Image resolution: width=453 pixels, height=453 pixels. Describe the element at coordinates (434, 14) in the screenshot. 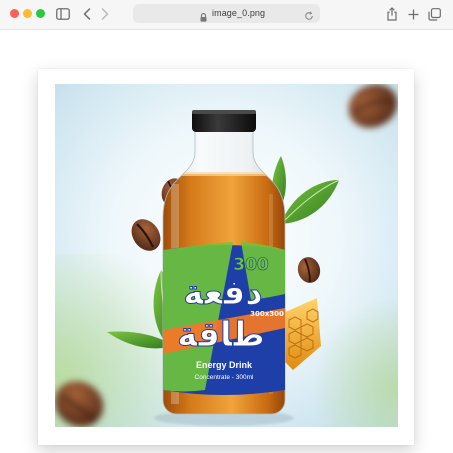

I see `tab-overview-icon` at that location.